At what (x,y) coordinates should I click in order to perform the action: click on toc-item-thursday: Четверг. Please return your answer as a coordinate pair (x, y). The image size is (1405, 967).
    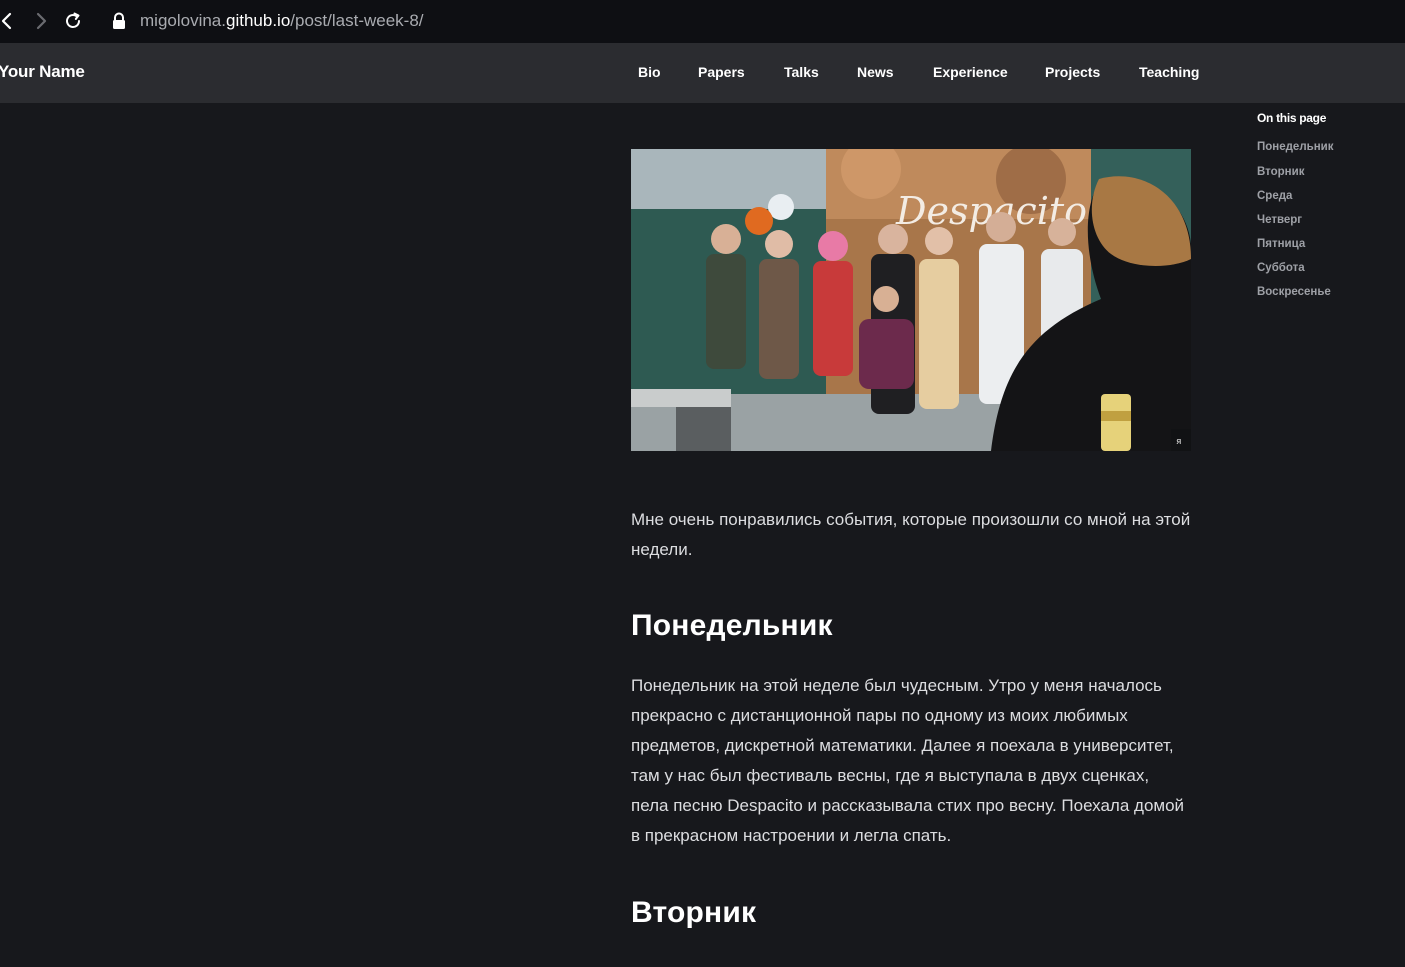
    Looking at the image, I should click on (1279, 220).